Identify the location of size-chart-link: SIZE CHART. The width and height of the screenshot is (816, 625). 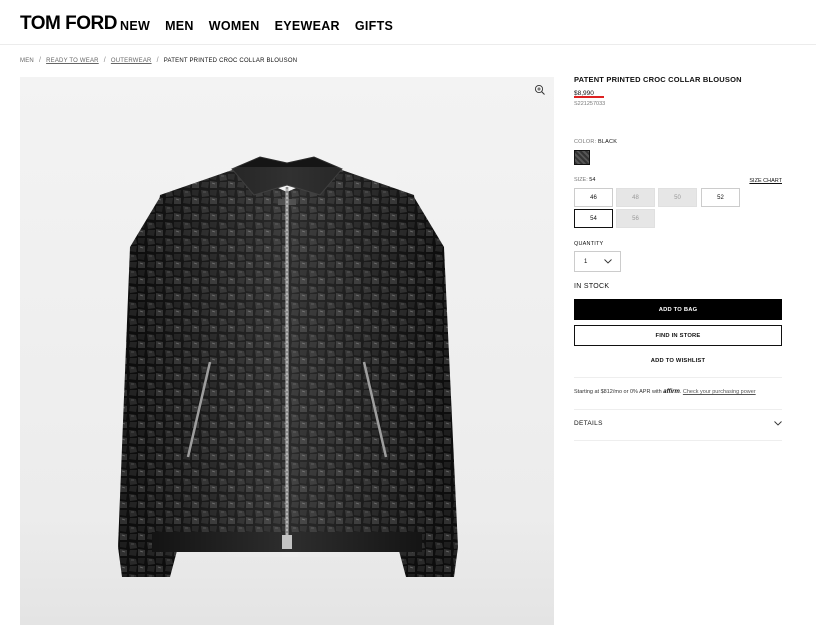
(765, 181).